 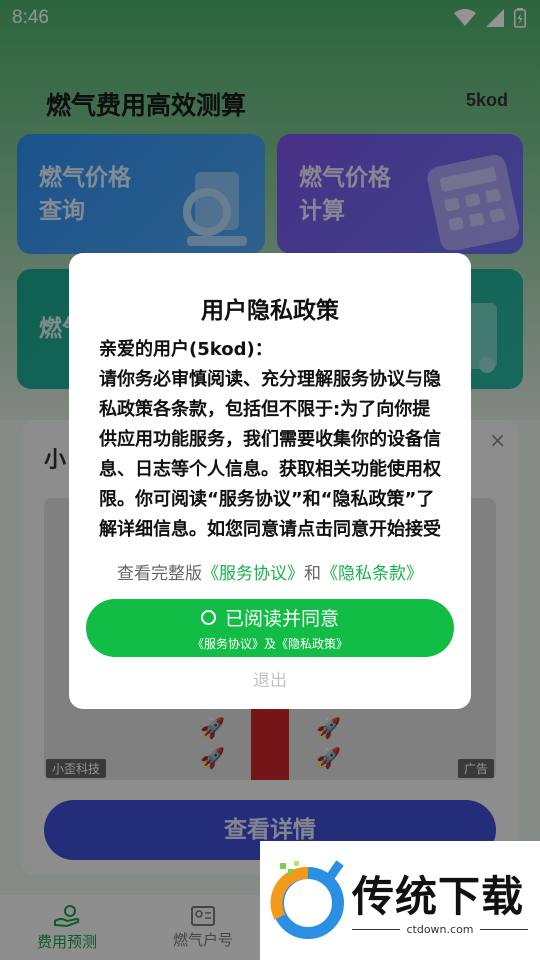 I want to click on watermark-url: ctdown.com, so click(x=440, y=929).